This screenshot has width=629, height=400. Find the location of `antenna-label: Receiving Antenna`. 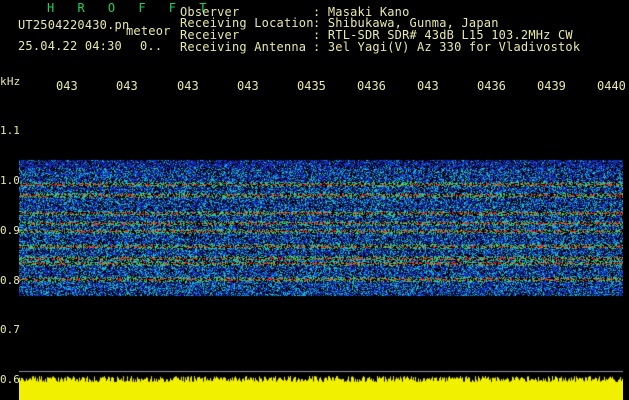

antenna-label: Receiving Antenna is located at coordinates (243, 47).